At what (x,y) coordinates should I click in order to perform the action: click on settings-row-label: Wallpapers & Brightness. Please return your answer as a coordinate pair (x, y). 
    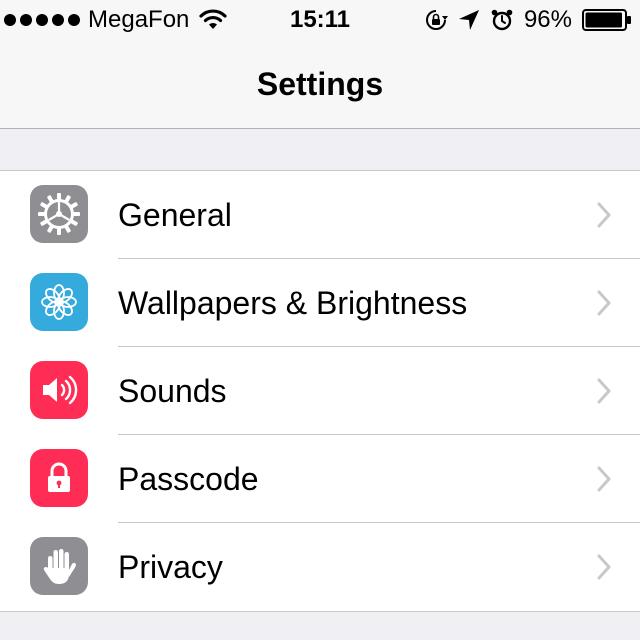
    Looking at the image, I should click on (293, 303).